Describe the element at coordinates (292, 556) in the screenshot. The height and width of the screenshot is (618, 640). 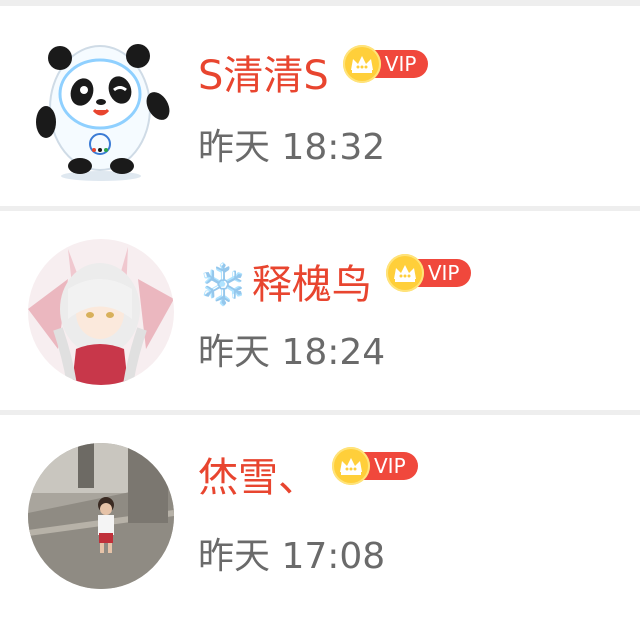
I see `timestamp: 昨天 17:08` at that location.